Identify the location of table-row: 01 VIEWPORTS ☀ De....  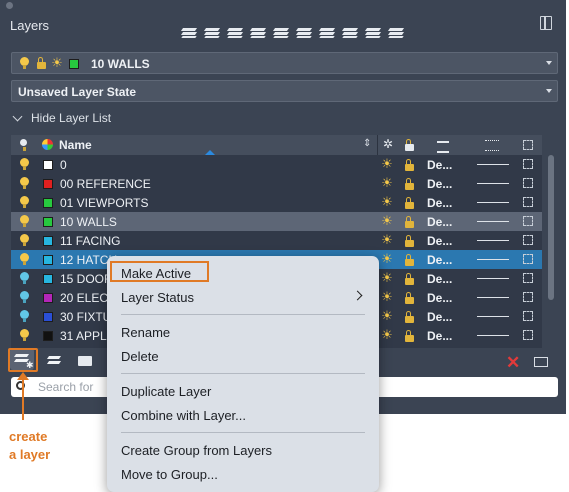
(276, 202).